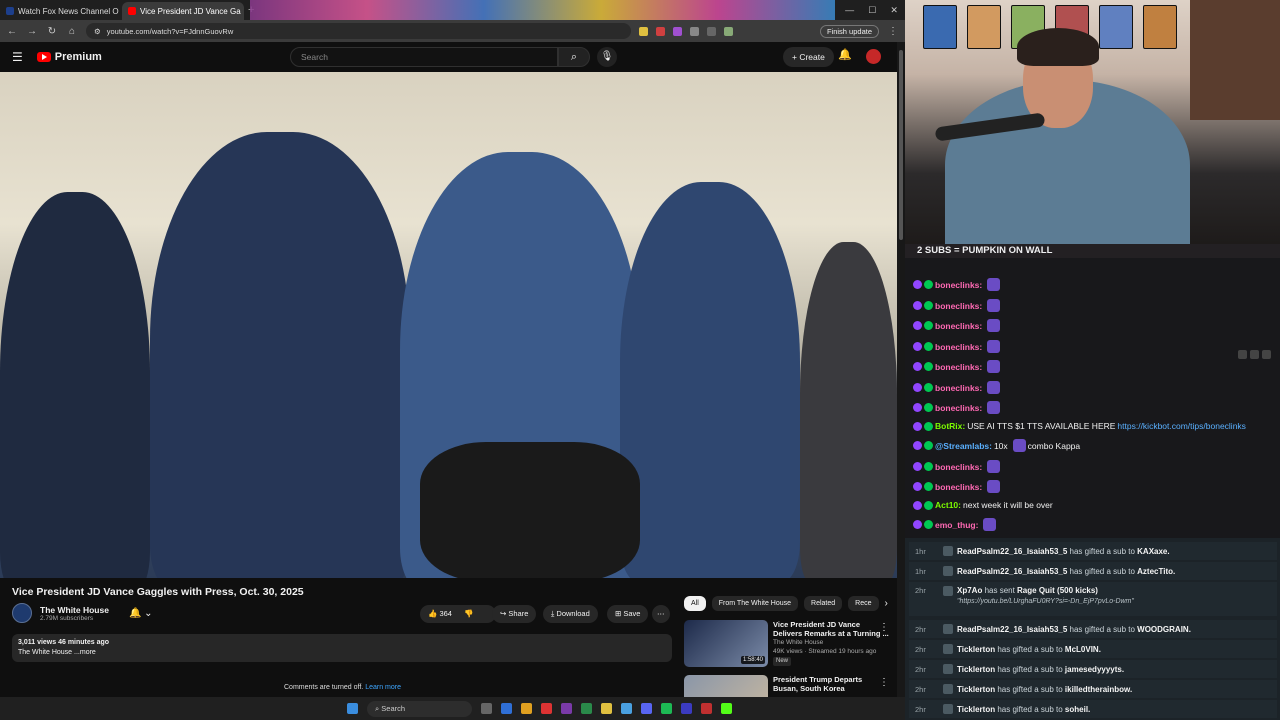 This screenshot has width=1280, height=720. Describe the element at coordinates (901, 369) in the screenshot. I see `page-scrollbar` at that location.